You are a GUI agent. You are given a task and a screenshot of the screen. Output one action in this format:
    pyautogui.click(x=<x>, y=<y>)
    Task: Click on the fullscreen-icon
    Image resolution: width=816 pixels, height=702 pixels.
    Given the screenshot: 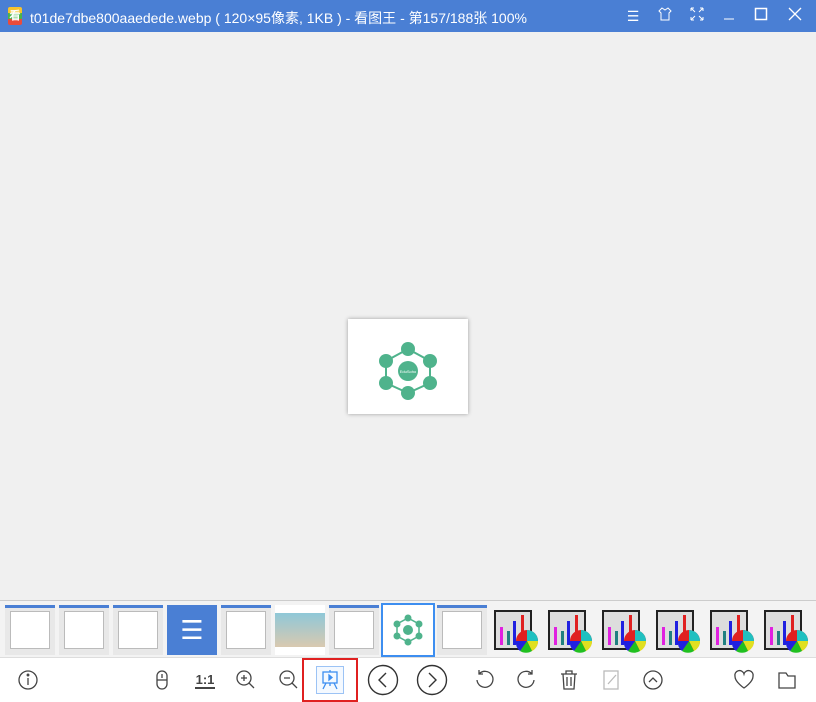 What is the action you would take?
    pyautogui.click(x=697, y=16)
    